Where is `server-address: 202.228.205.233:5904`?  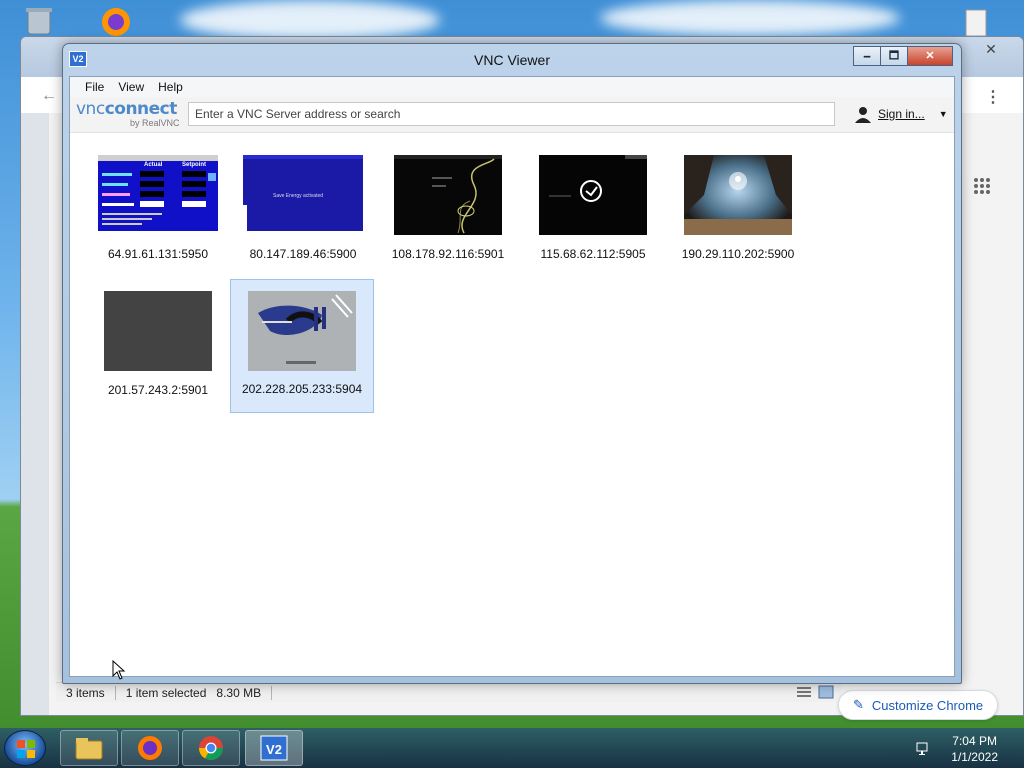 server-address: 202.228.205.233:5904 is located at coordinates (302, 389).